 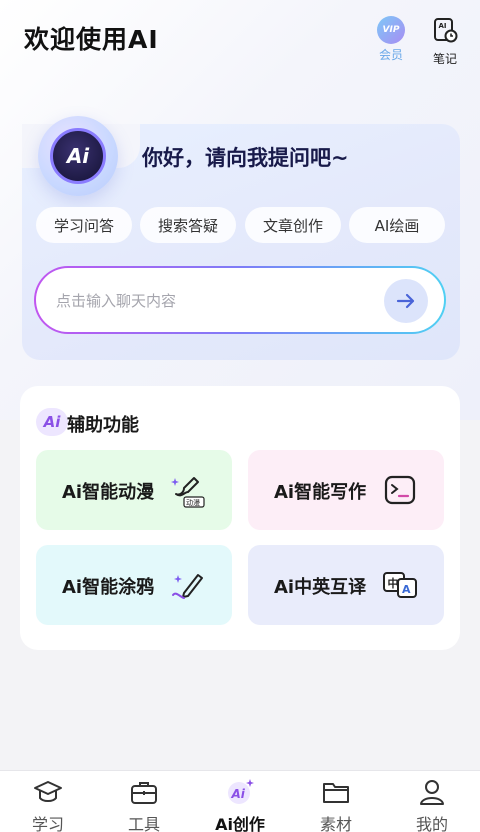 I want to click on folder-icon, so click(x=336, y=793).